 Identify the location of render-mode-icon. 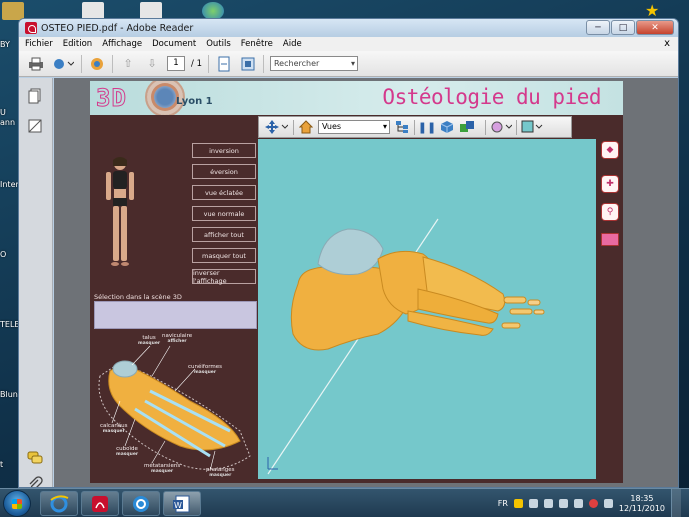
(447, 127).